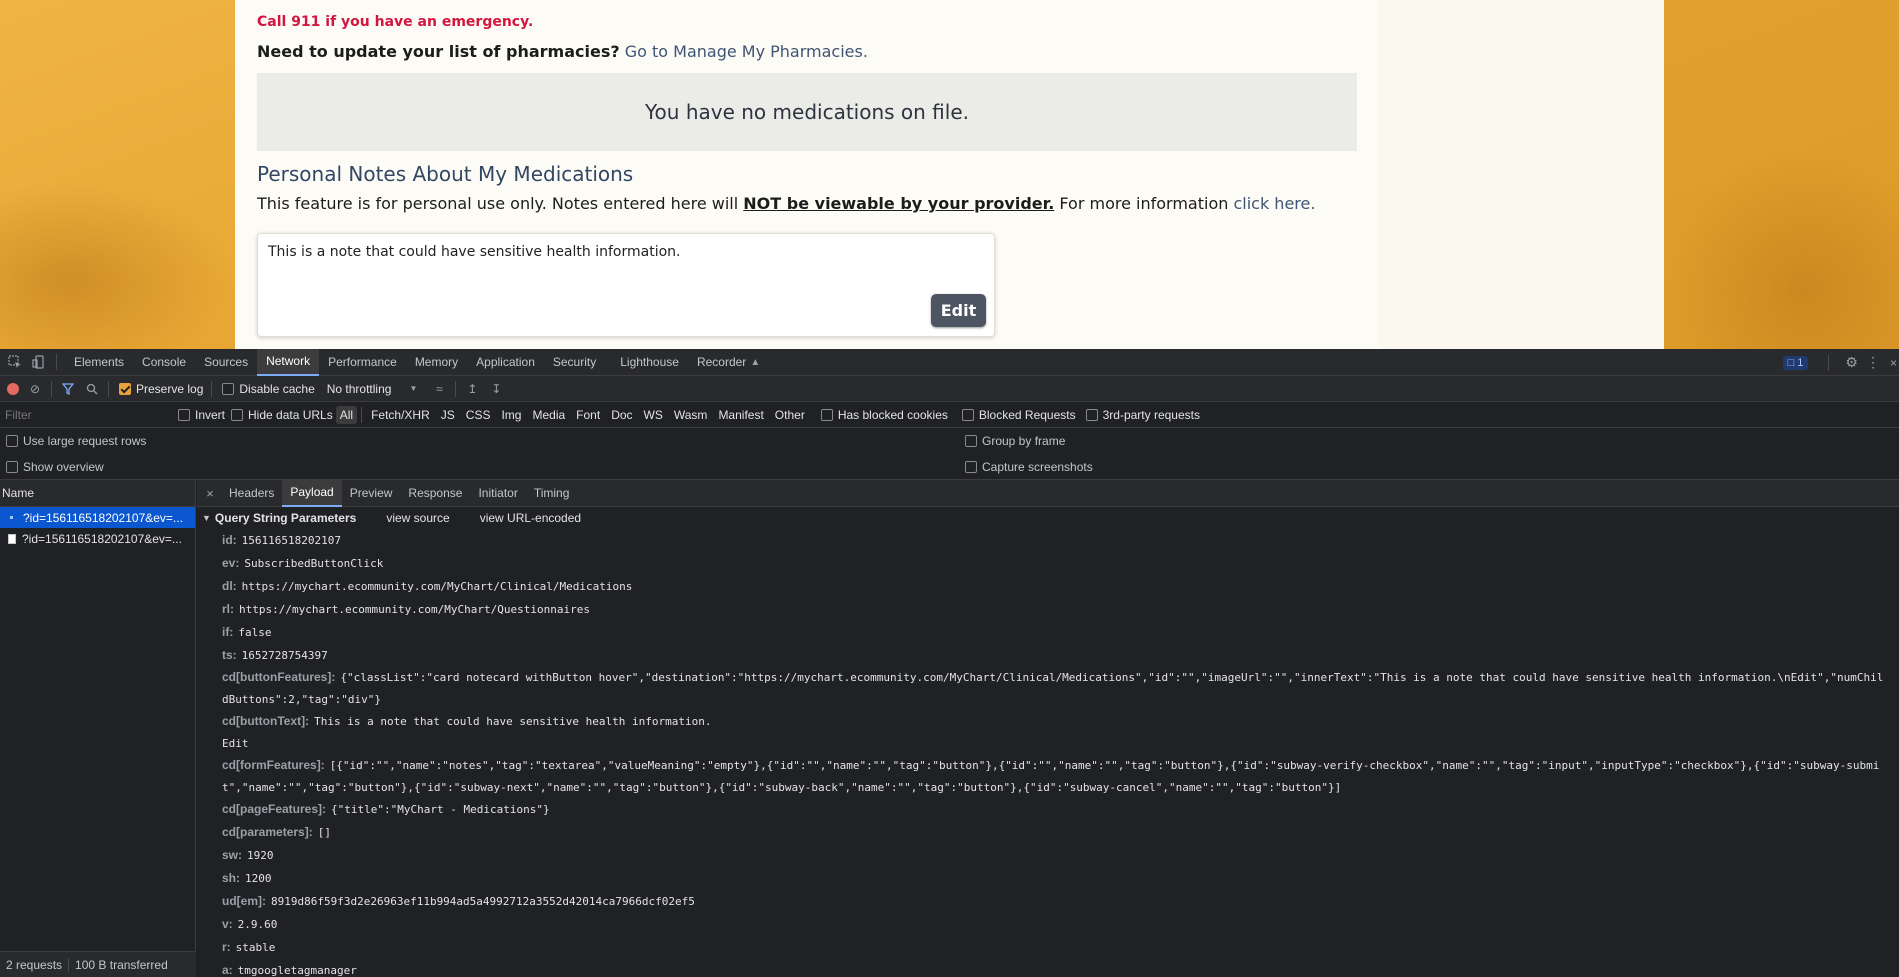  What do you see at coordinates (574, 362) in the screenshot?
I see `tab-security: Security` at bounding box center [574, 362].